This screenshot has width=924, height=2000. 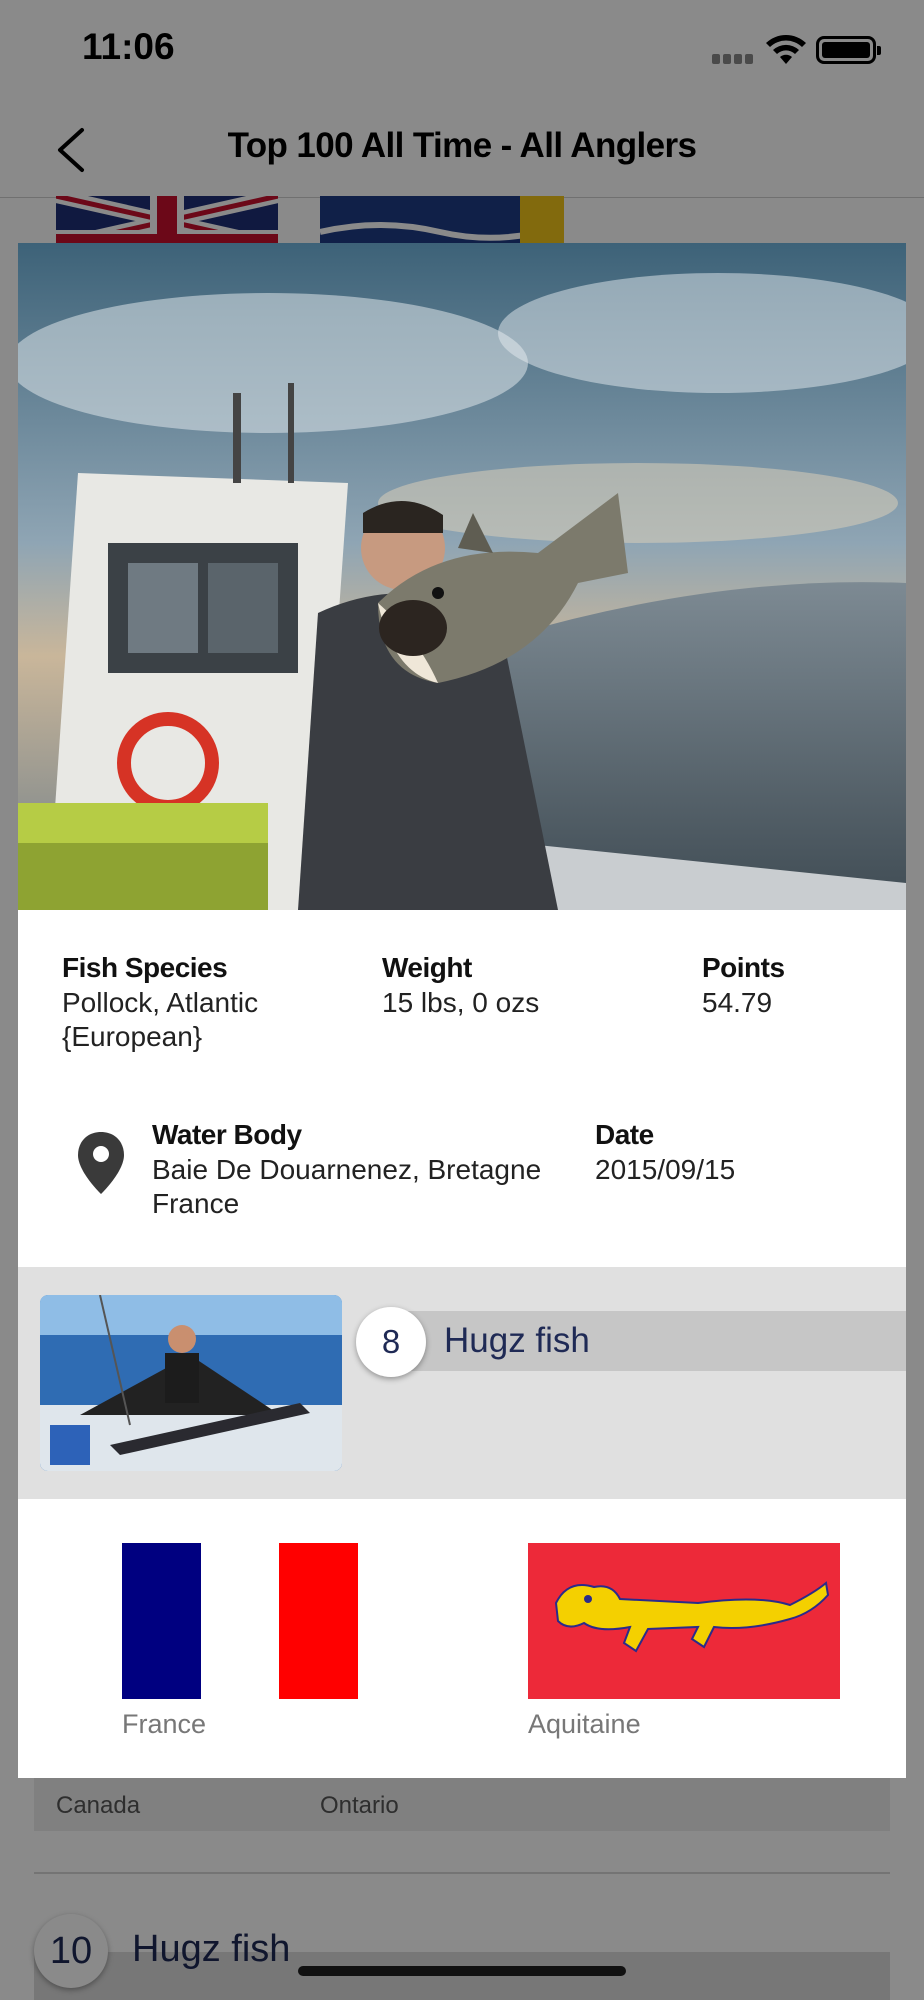 What do you see at coordinates (145, 967) in the screenshot?
I see `fish-species-label: Fish Species` at bounding box center [145, 967].